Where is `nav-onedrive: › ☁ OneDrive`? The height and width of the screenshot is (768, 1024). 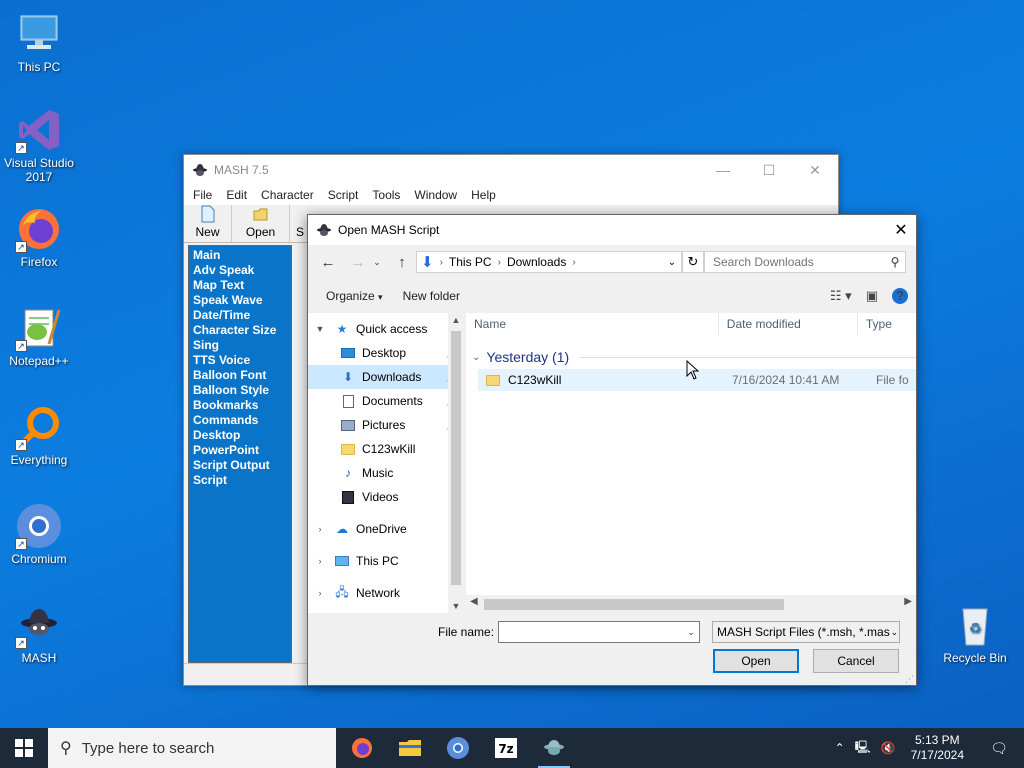
nav-onedrive: › ☁ OneDrive is located at coordinates (386, 529).